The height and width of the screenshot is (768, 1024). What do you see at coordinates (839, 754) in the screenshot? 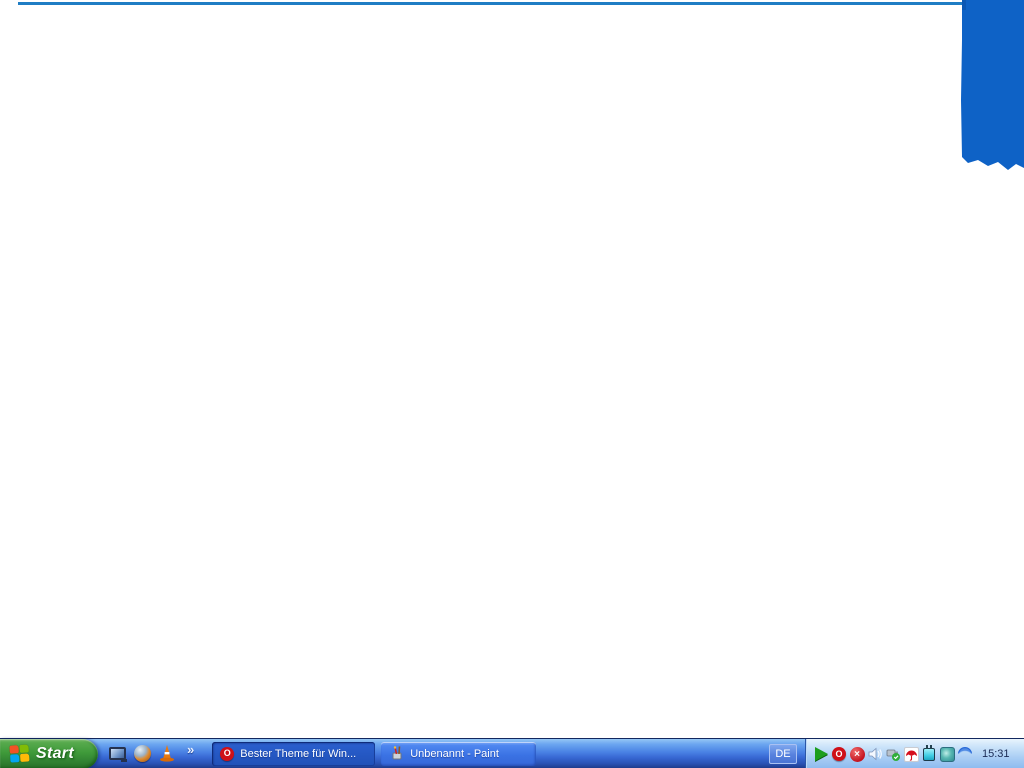
I see `opera-tray-icon: O` at bounding box center [839, 754].